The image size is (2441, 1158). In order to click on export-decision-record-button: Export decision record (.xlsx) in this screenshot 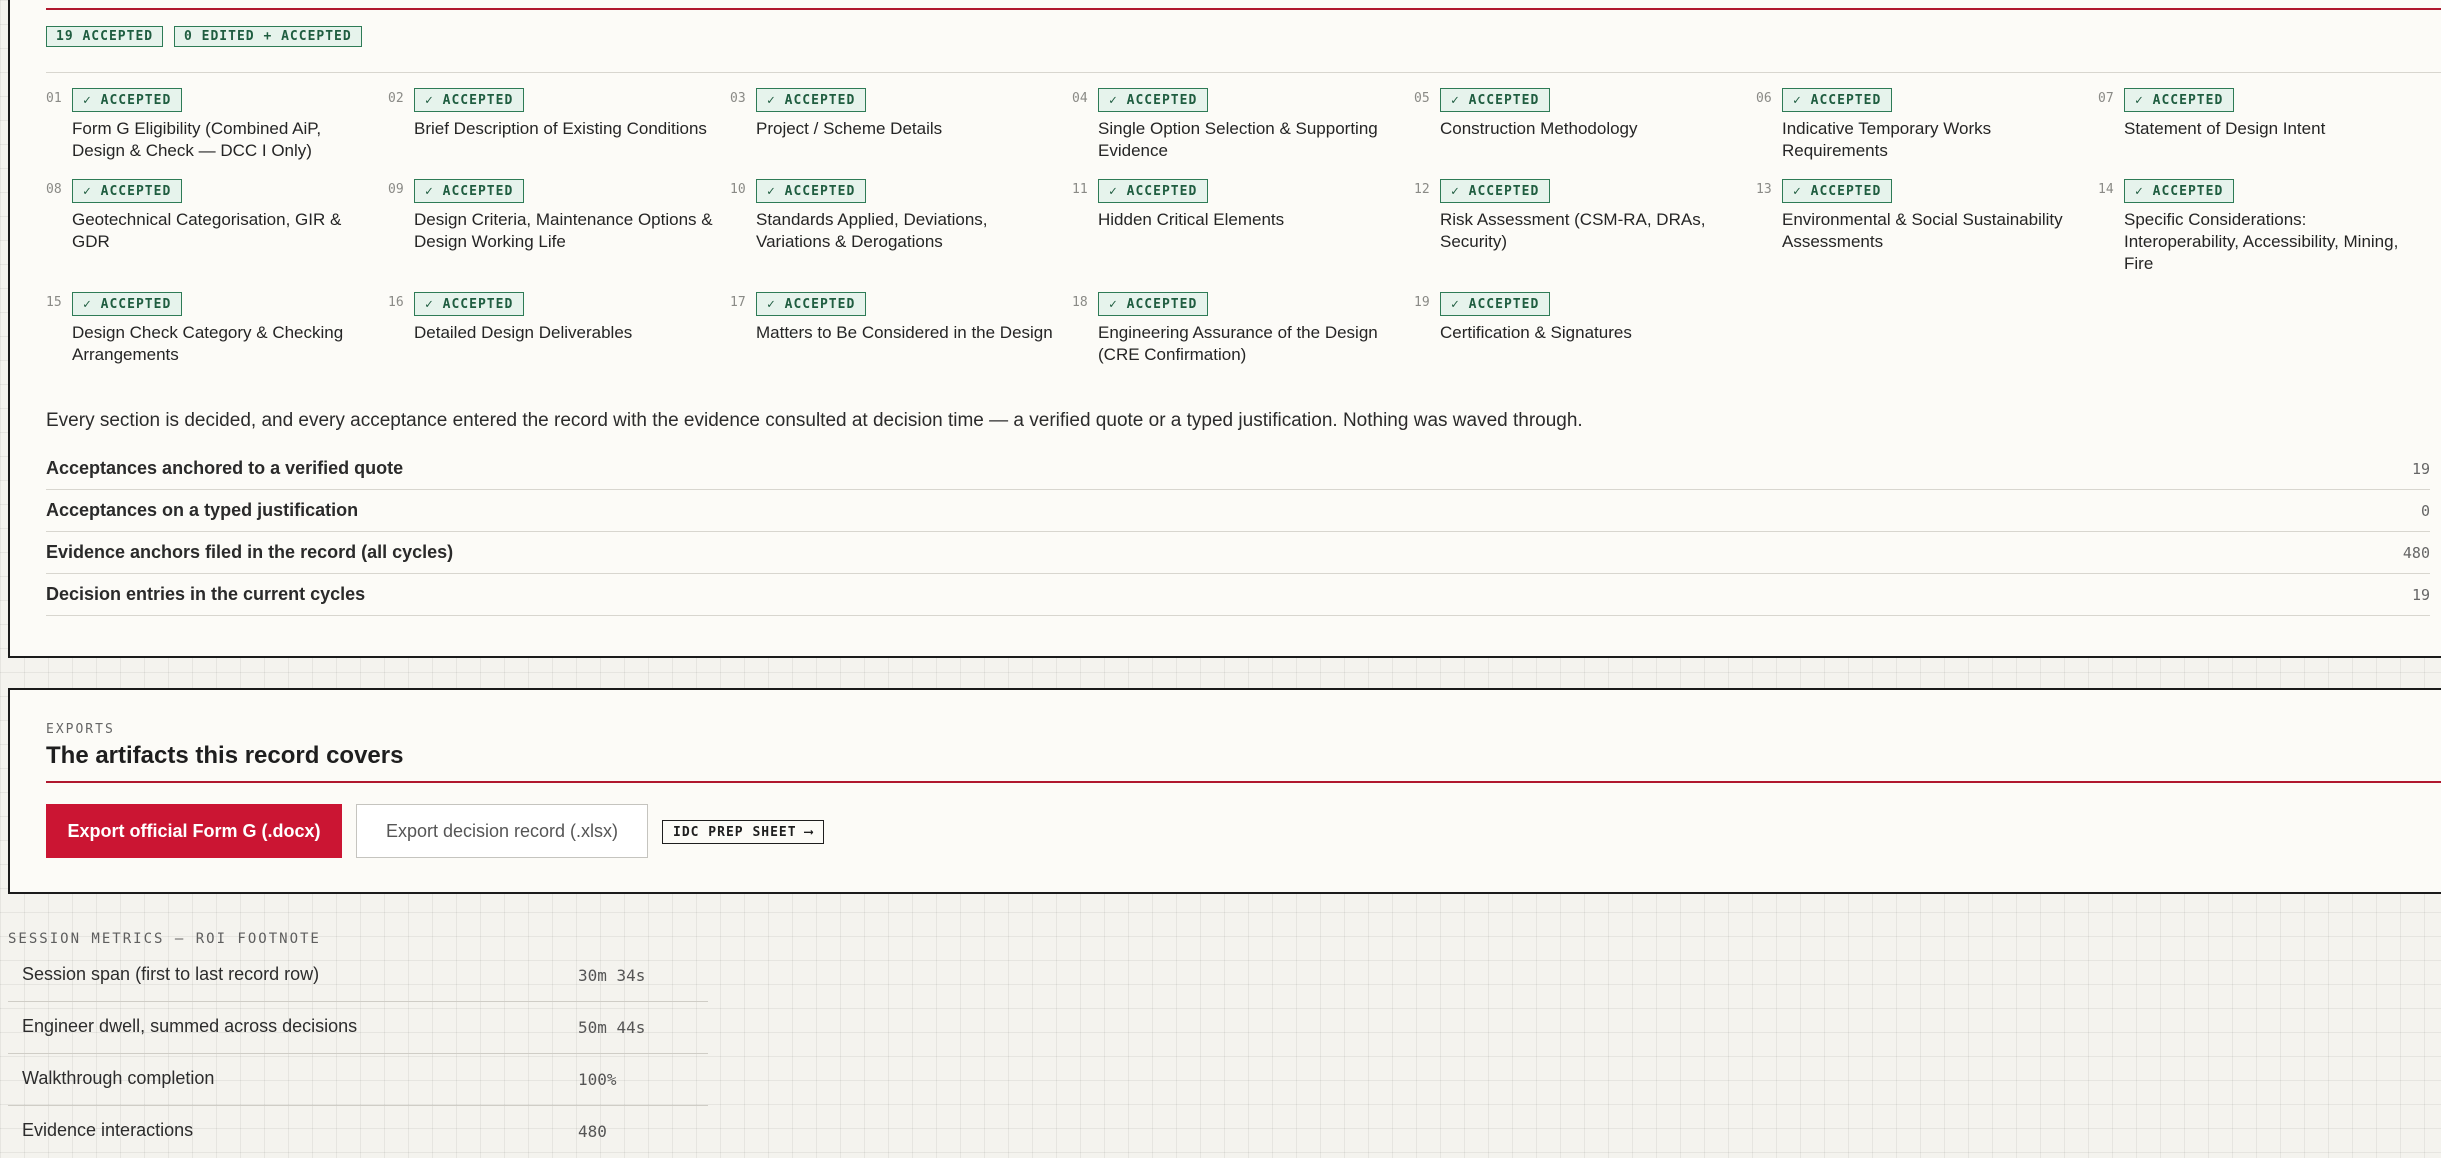, I will do `click(502, 831)`.